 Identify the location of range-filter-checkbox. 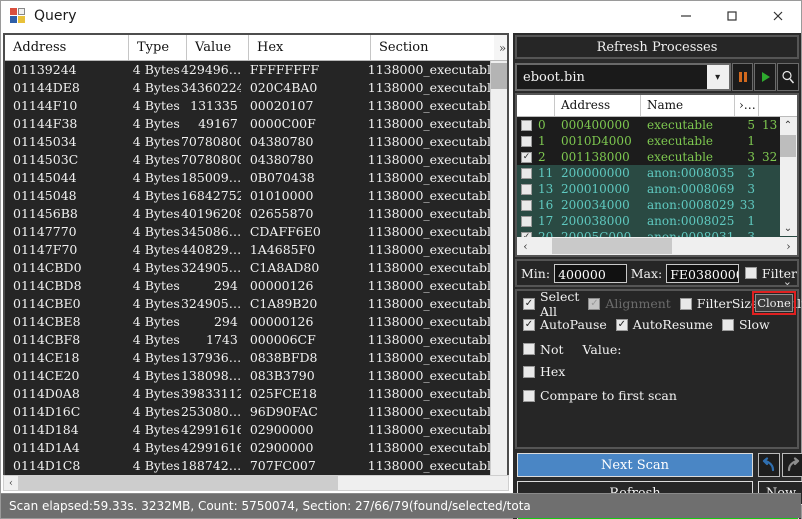
(750, 273).